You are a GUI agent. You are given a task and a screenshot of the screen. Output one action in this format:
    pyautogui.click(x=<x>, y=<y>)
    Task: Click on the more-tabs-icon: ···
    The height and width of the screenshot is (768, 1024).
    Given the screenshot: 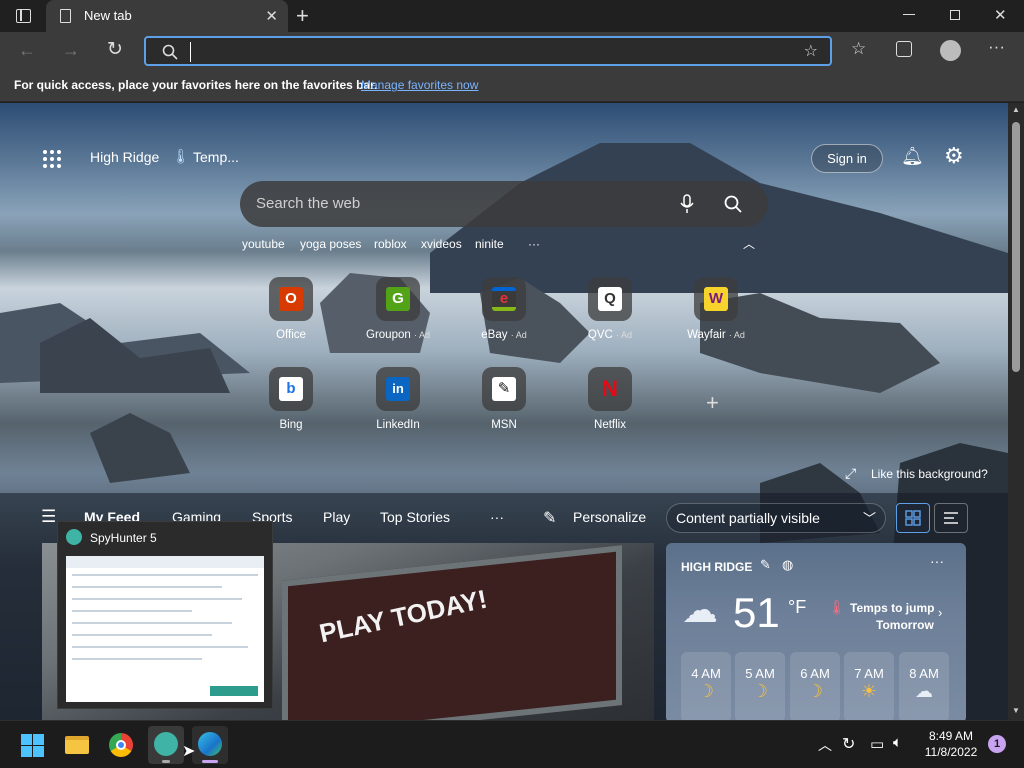 What is the action you would take?
    pyautogui.click(x=497, y=517)
    